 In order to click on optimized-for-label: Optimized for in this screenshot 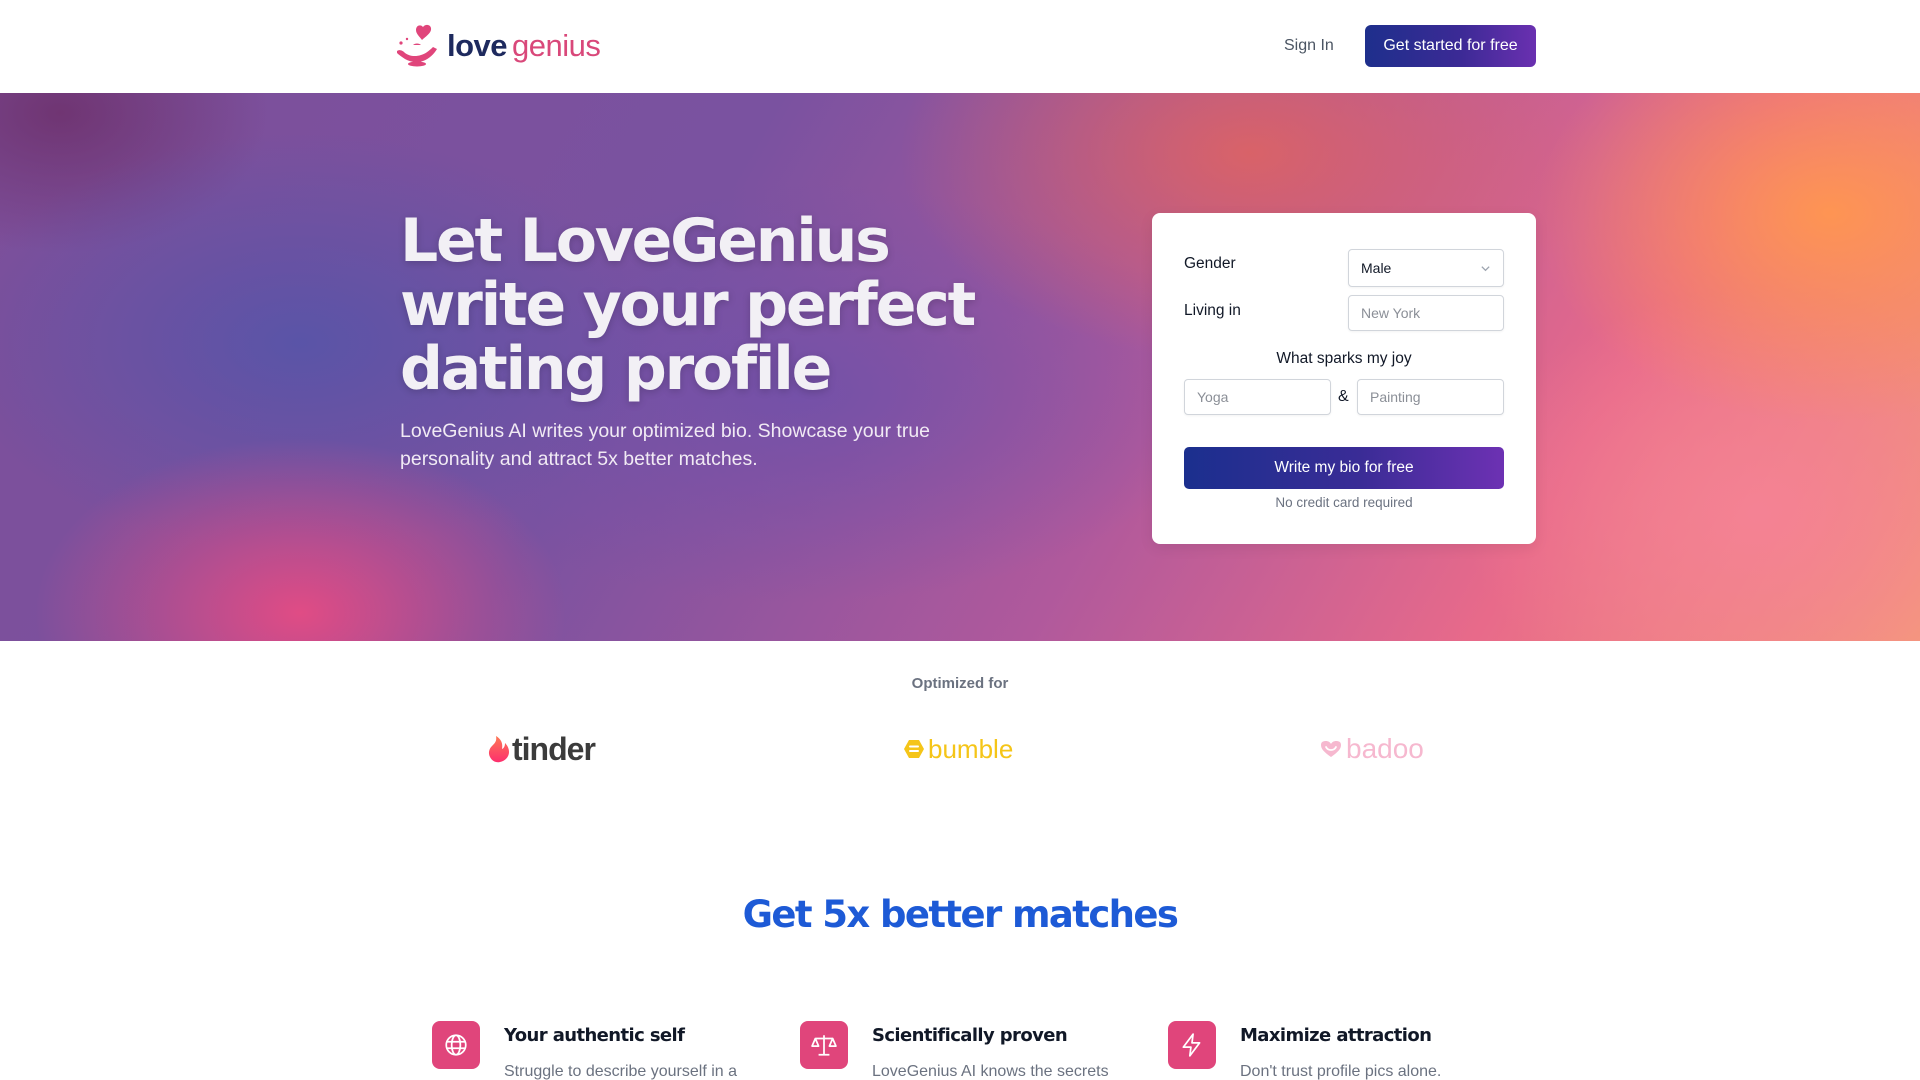, I will do `click(960, 683)`.